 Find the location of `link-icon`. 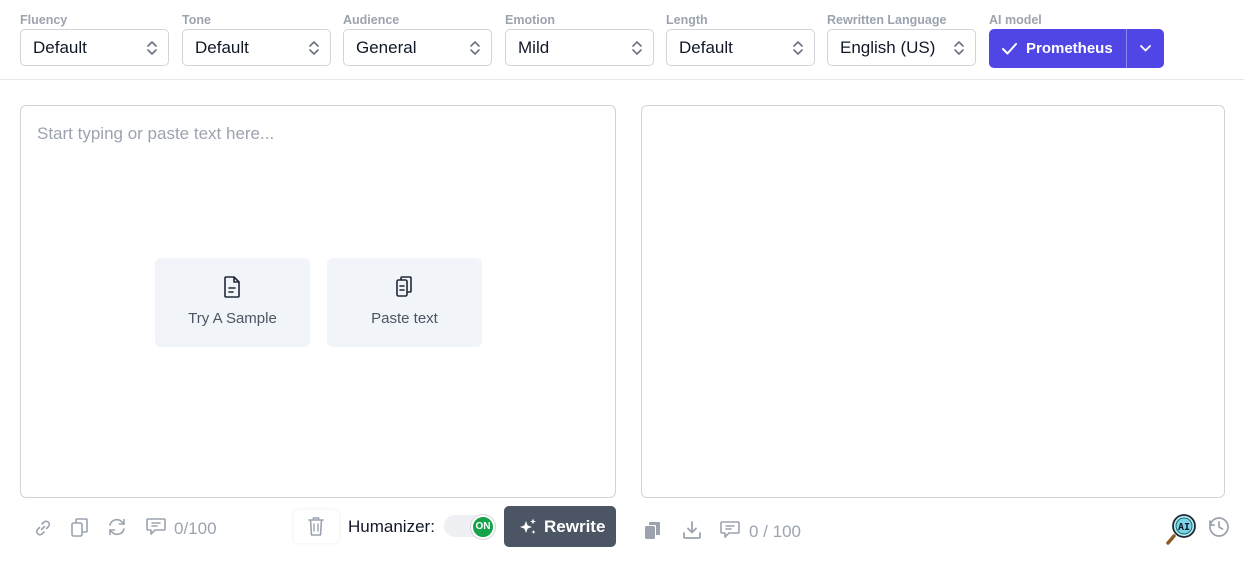

link-icon is located at coordinates (43, 528).